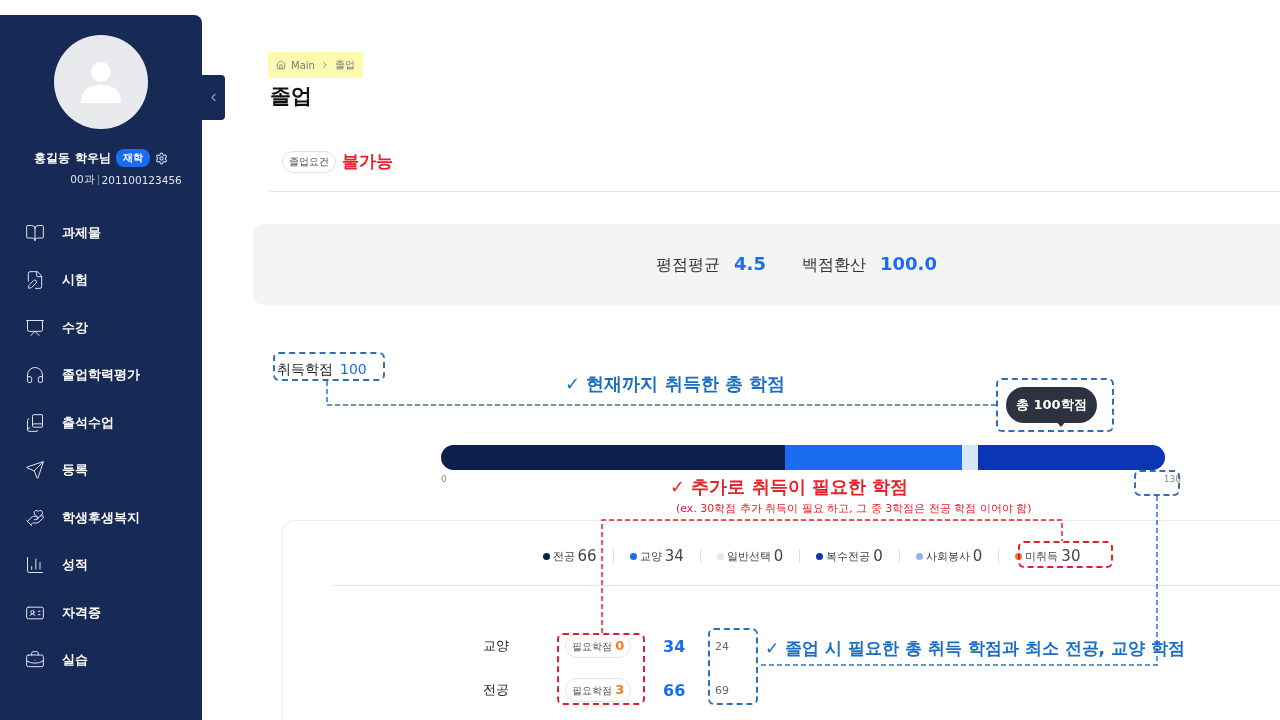 This screenshot has width=1280, height=720. Describe the element at coordinates (113, 660) in the screenshot. I see `menu-item: 실습` at that location.